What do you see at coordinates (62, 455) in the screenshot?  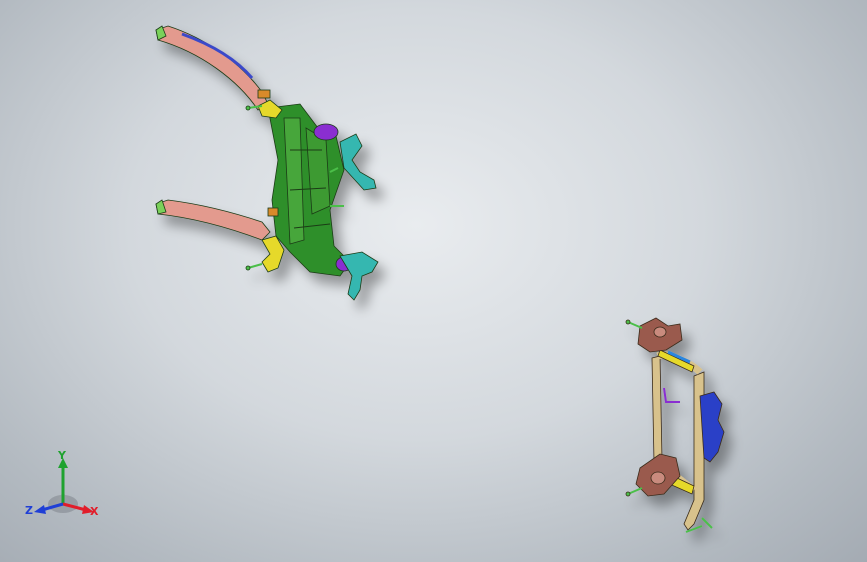 I see `triad-y-label: Y` at bounding box center [62, 455].